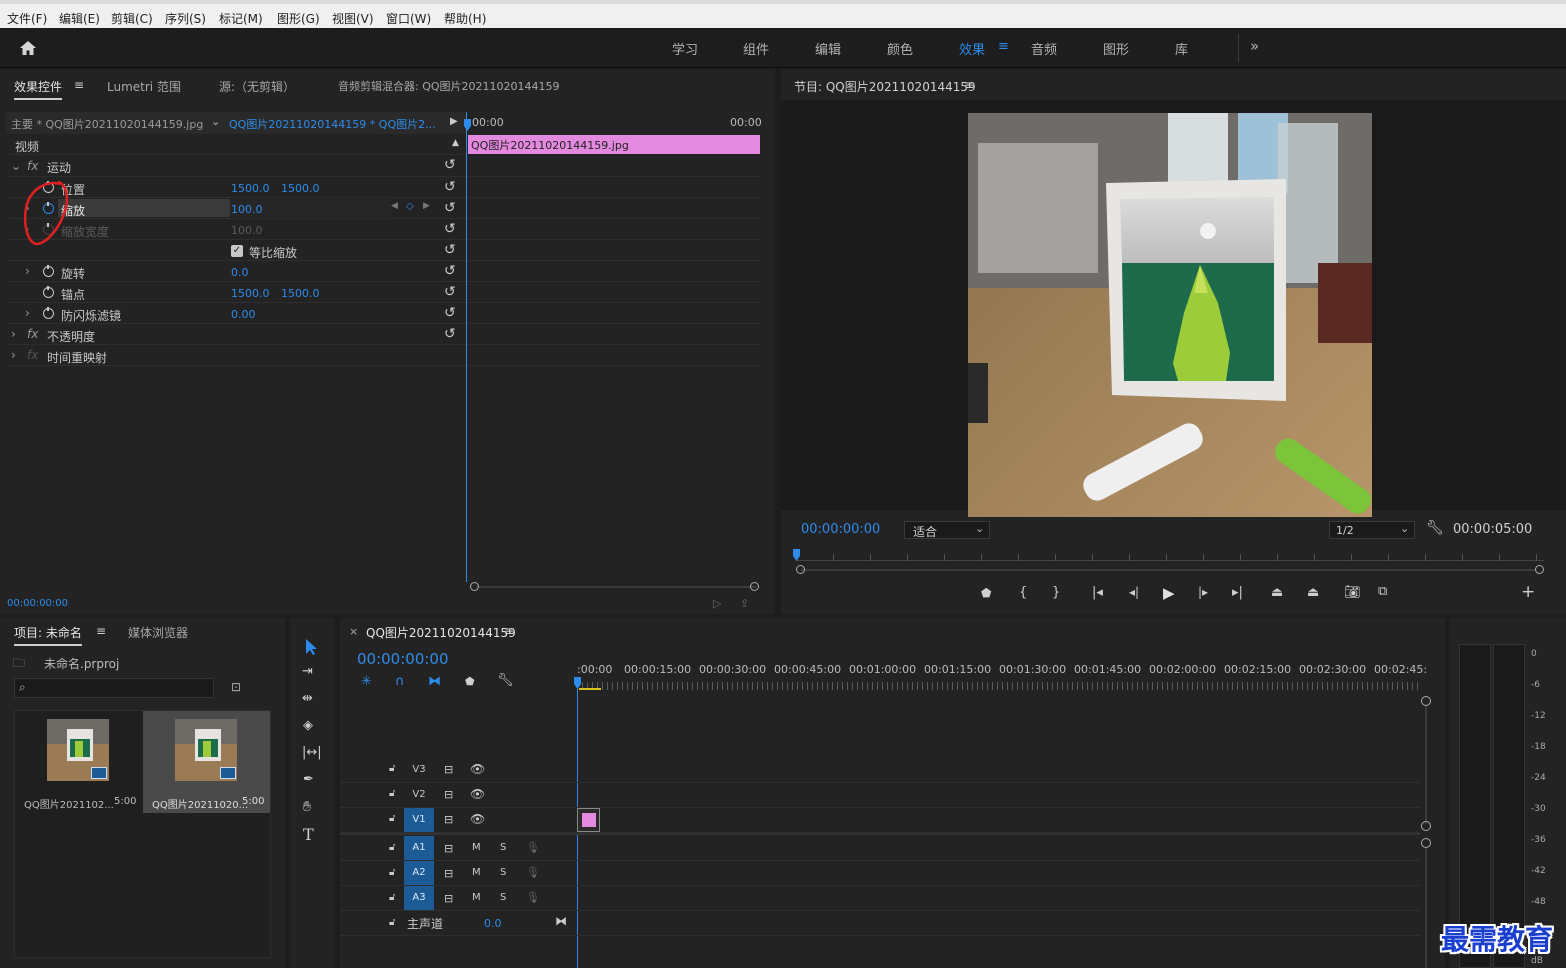 The image size is (1566, 968). I want to click on workspace-effects: 效果, so click(972, 48).